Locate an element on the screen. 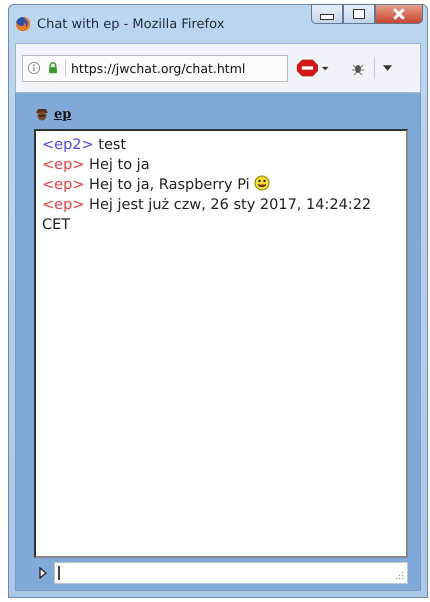 The width and height of the screenshot is (430, 602). info-icon is located at coordinates (34, 68).